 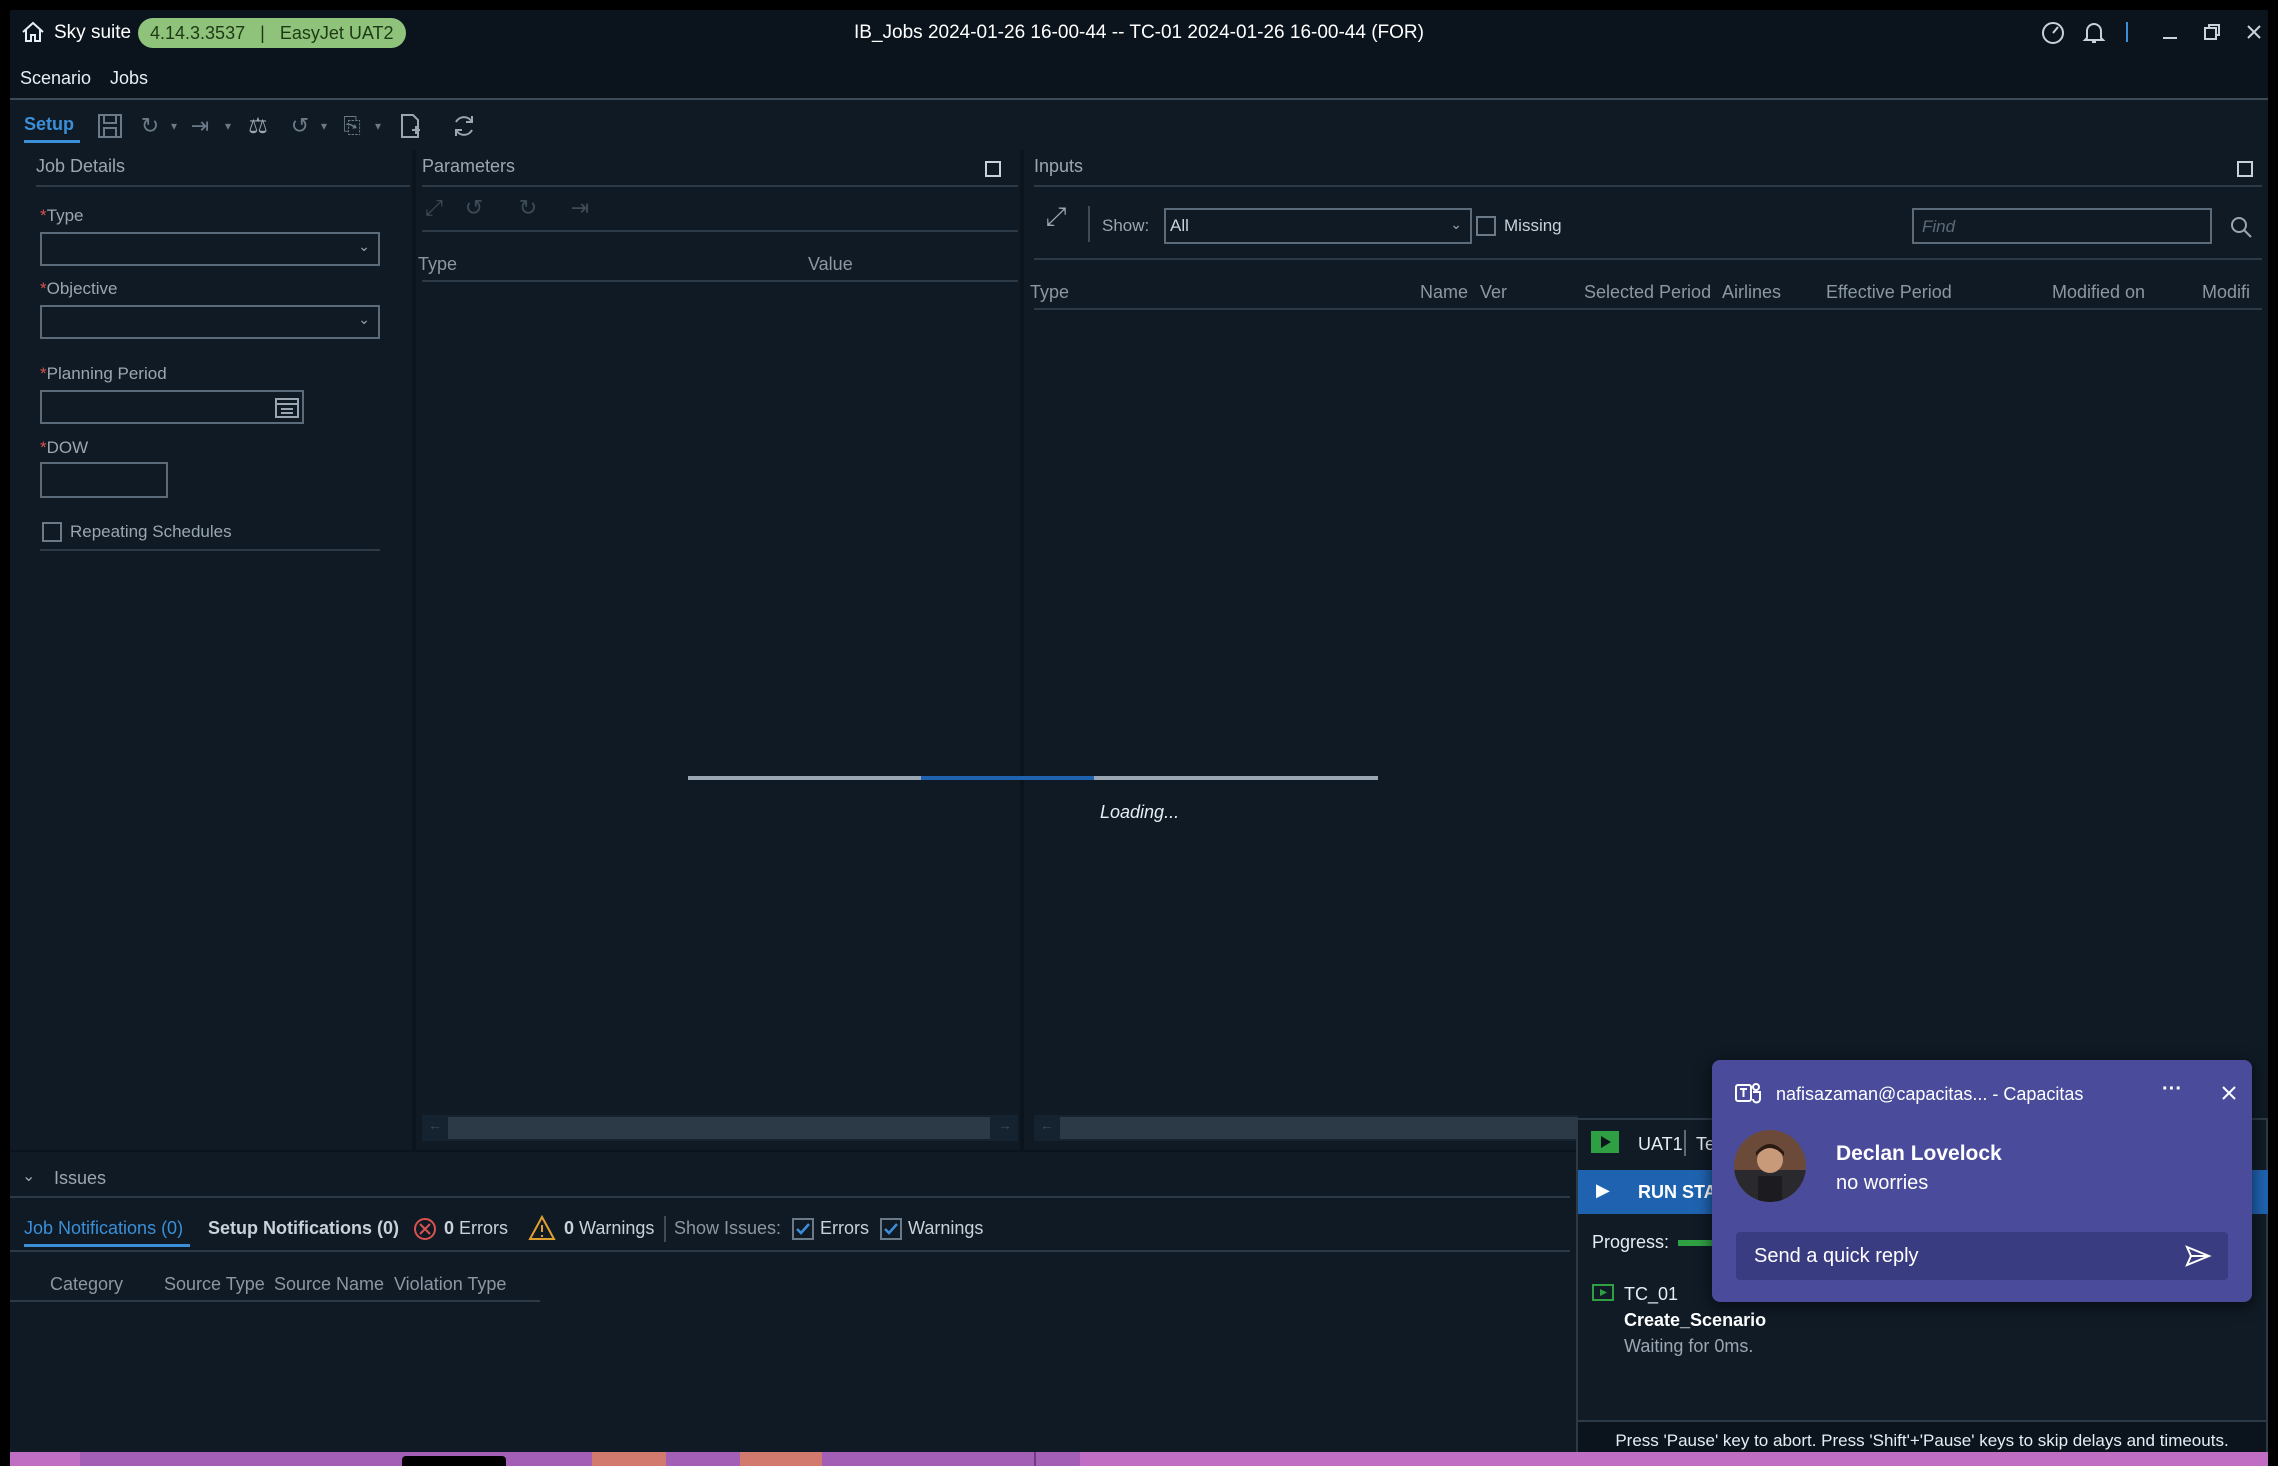 What do you see at coordinates (129, 78) in the screenshot?
I see `menu-jobs: Jobs` at bounding box center [129, 78].